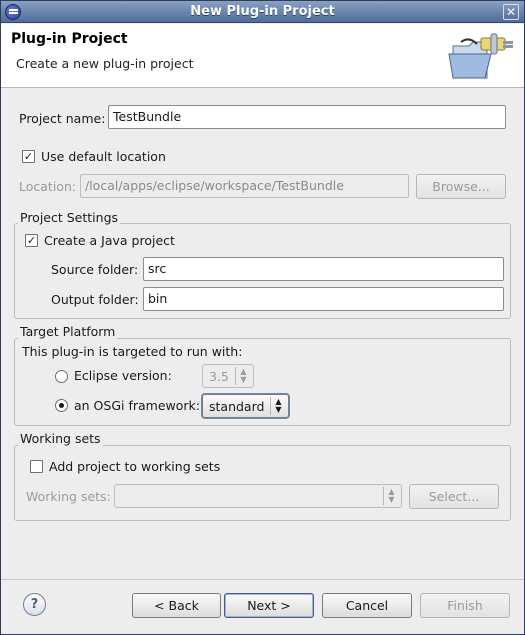  I want to click on use-default-location-label: Use default location, so click(103, 156).